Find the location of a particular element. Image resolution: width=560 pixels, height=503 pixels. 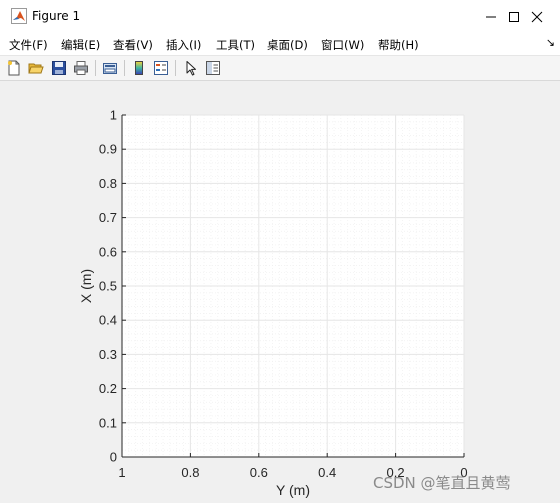

matlab-logo-icon is located at coordinates (19, 16).